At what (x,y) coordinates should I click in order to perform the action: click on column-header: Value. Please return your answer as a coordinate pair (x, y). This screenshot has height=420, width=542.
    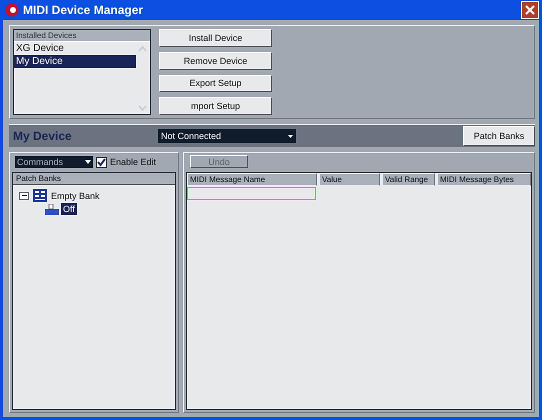
    Looking at the image, I should click on (349, 179).